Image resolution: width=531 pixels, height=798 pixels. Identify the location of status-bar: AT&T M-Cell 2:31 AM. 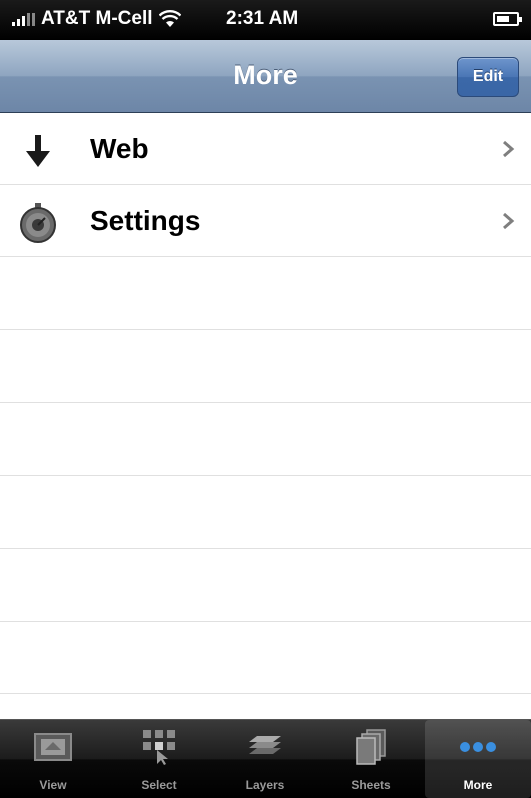
(265, 20).